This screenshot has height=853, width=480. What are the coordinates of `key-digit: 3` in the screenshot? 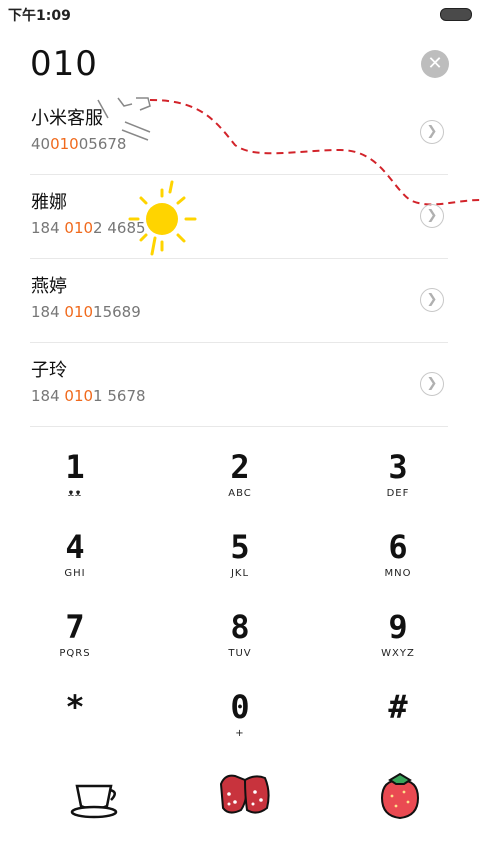 It's located at (398, 467).